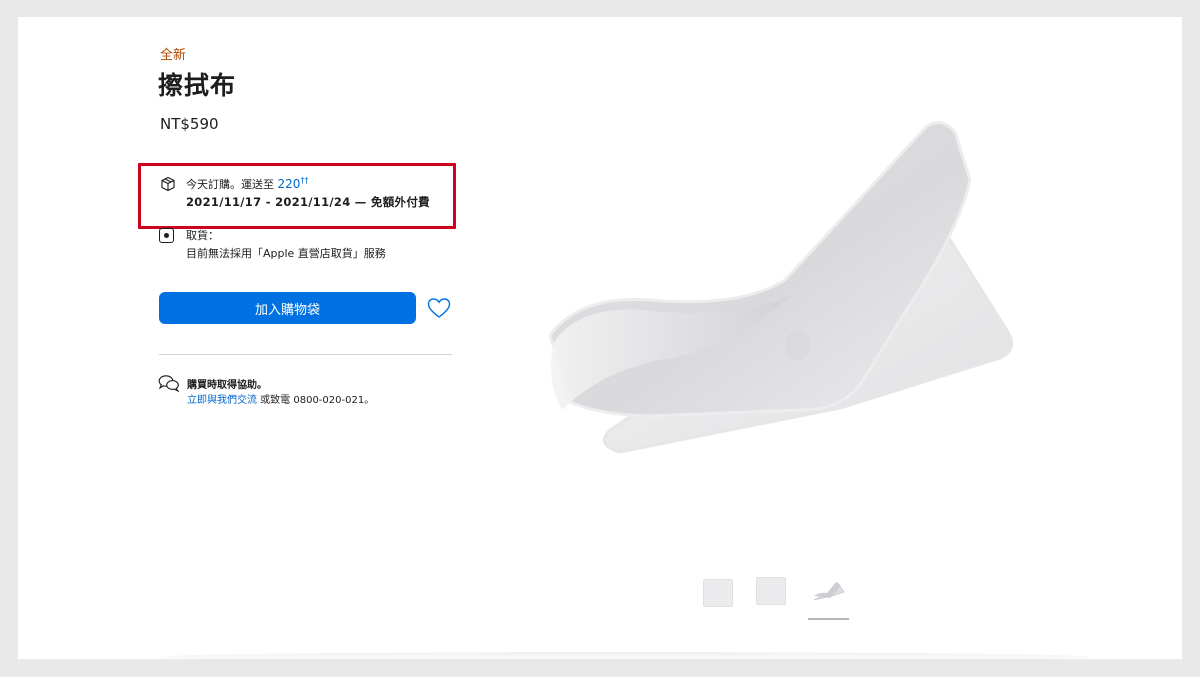  What do you see at coordinates (173, 55) in the screenshot?
I see `new-badge: 全新` at bounding box center [173, 55].